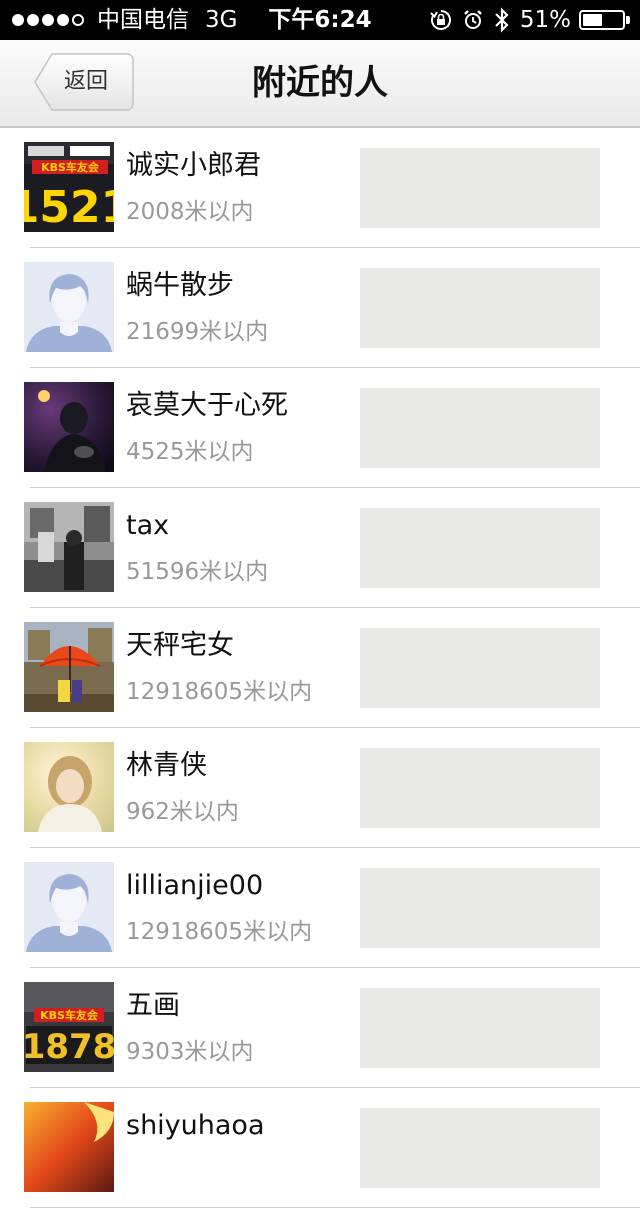  What do you see at coordinates (148, 525) in the screenshot?
I see `person-name: tax` at bounding box center [148, 525].